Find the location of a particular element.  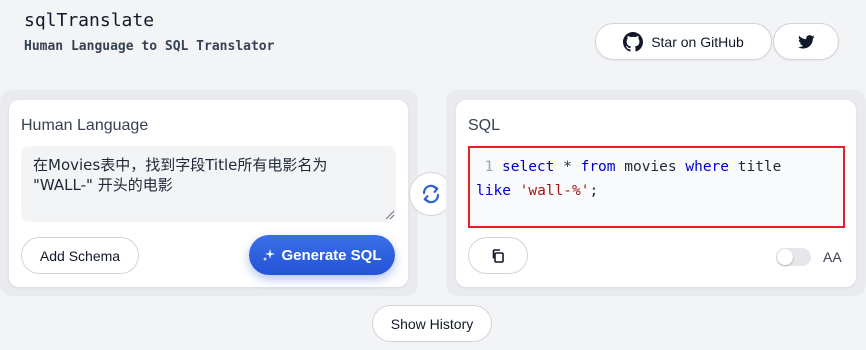

sql-text: * is located at coordinates (567, 167).